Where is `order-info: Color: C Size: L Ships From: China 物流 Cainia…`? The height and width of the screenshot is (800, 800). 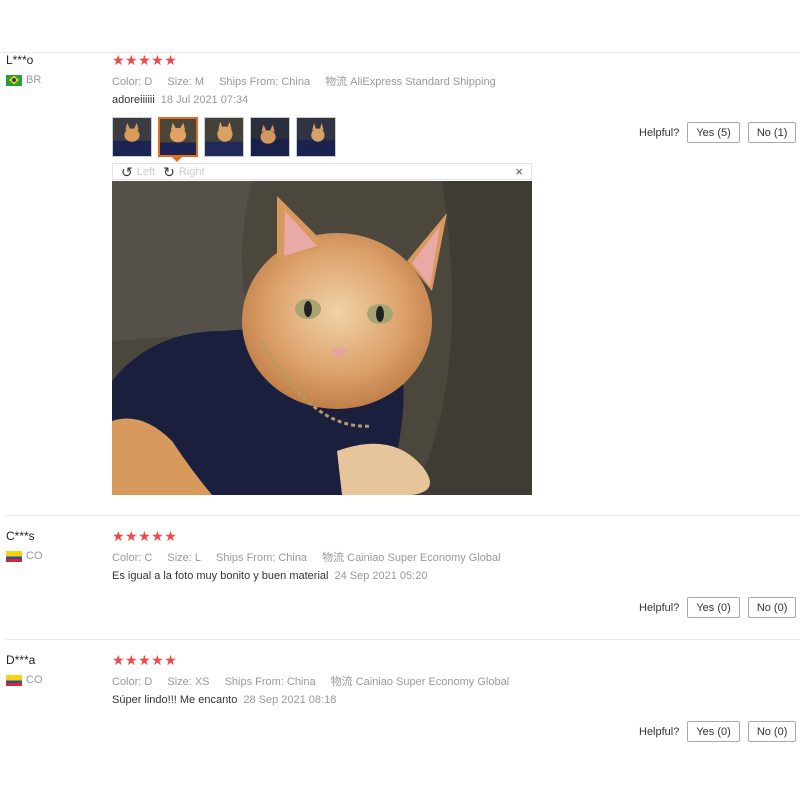
order-info: Color: C Size: L Ships From: China 物流 Cainia… is located at coordinates (312, 557).